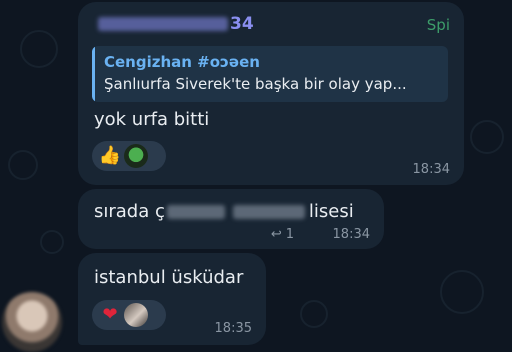 The width and height of the screenshot is (512, 352). What do you see at coordinates (169, 277) in the screenshot?
I see `message-text: istanbul üsküdar` at bounding box center [169, 277].